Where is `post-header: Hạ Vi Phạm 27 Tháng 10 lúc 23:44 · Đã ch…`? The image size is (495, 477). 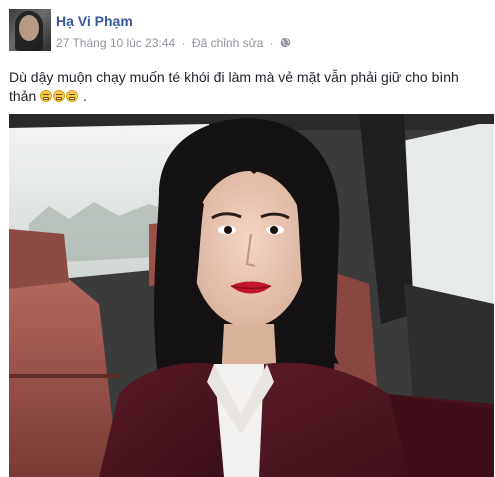 post-header: Hạ Vi Phạm 27 Tháng 10 lúc 23:44 · Đã ch… is located at coordinates (249, 31).